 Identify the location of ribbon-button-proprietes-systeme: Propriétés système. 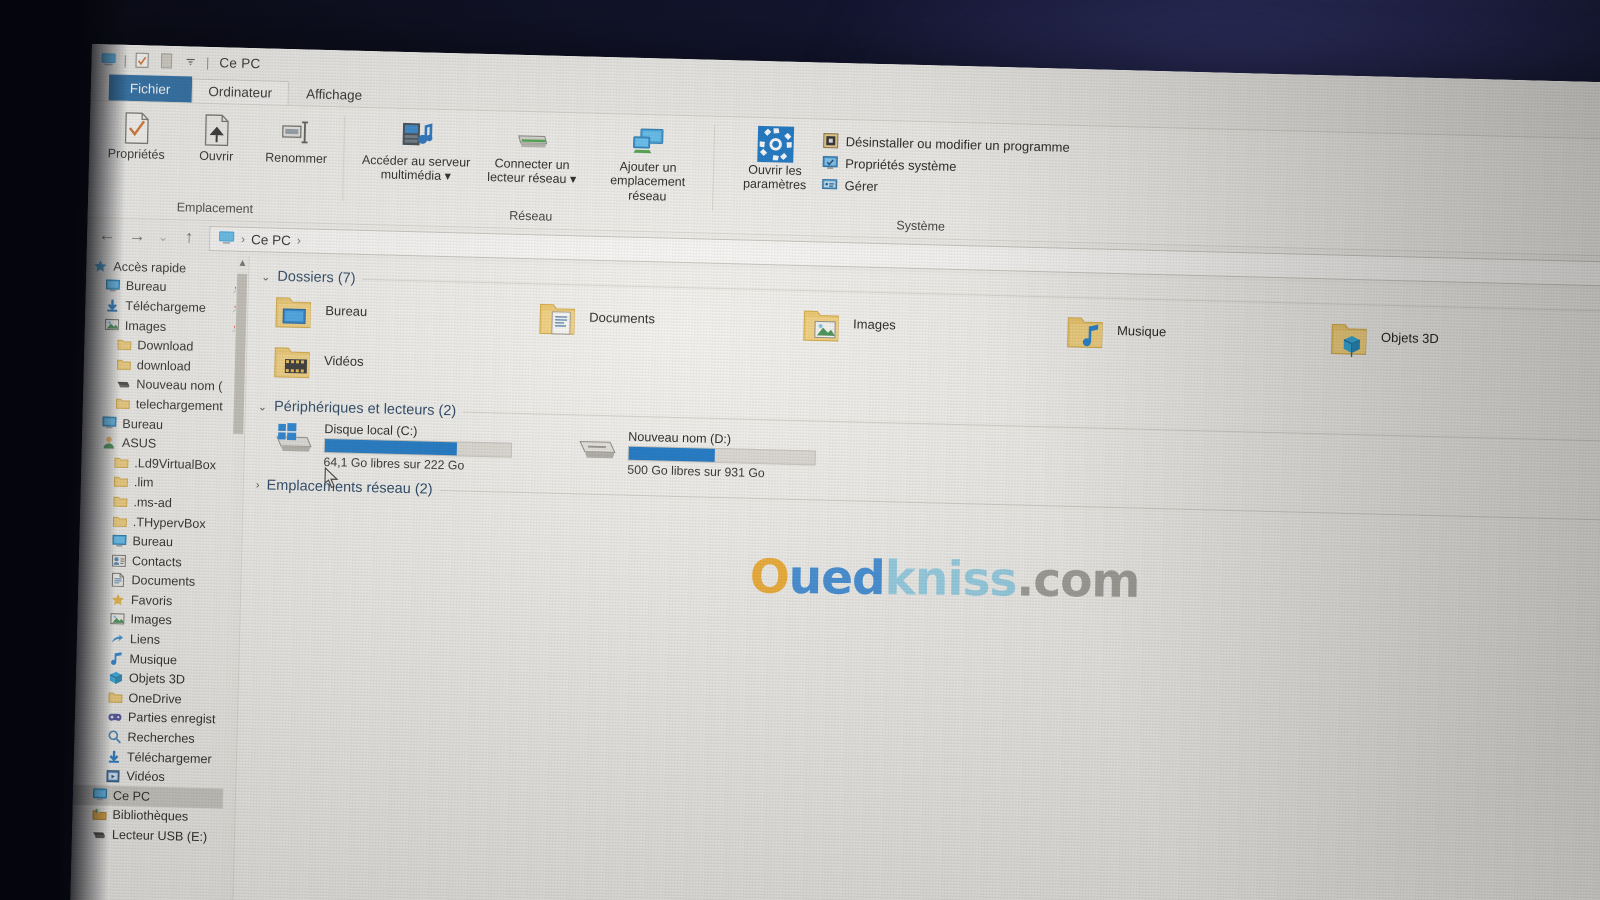
(945, 165).